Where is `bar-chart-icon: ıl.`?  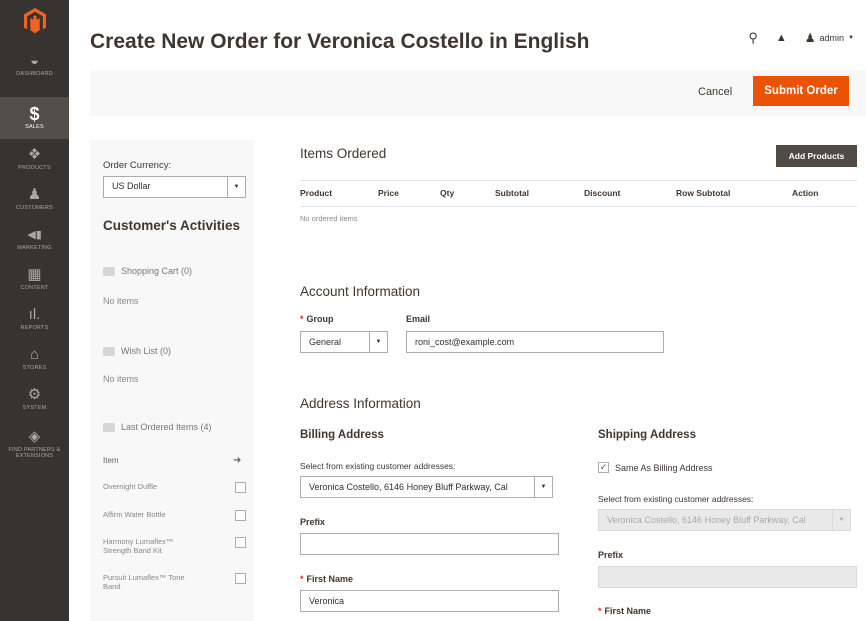
bar-chart-icon: ıl. is located at coordinates (34, 314).